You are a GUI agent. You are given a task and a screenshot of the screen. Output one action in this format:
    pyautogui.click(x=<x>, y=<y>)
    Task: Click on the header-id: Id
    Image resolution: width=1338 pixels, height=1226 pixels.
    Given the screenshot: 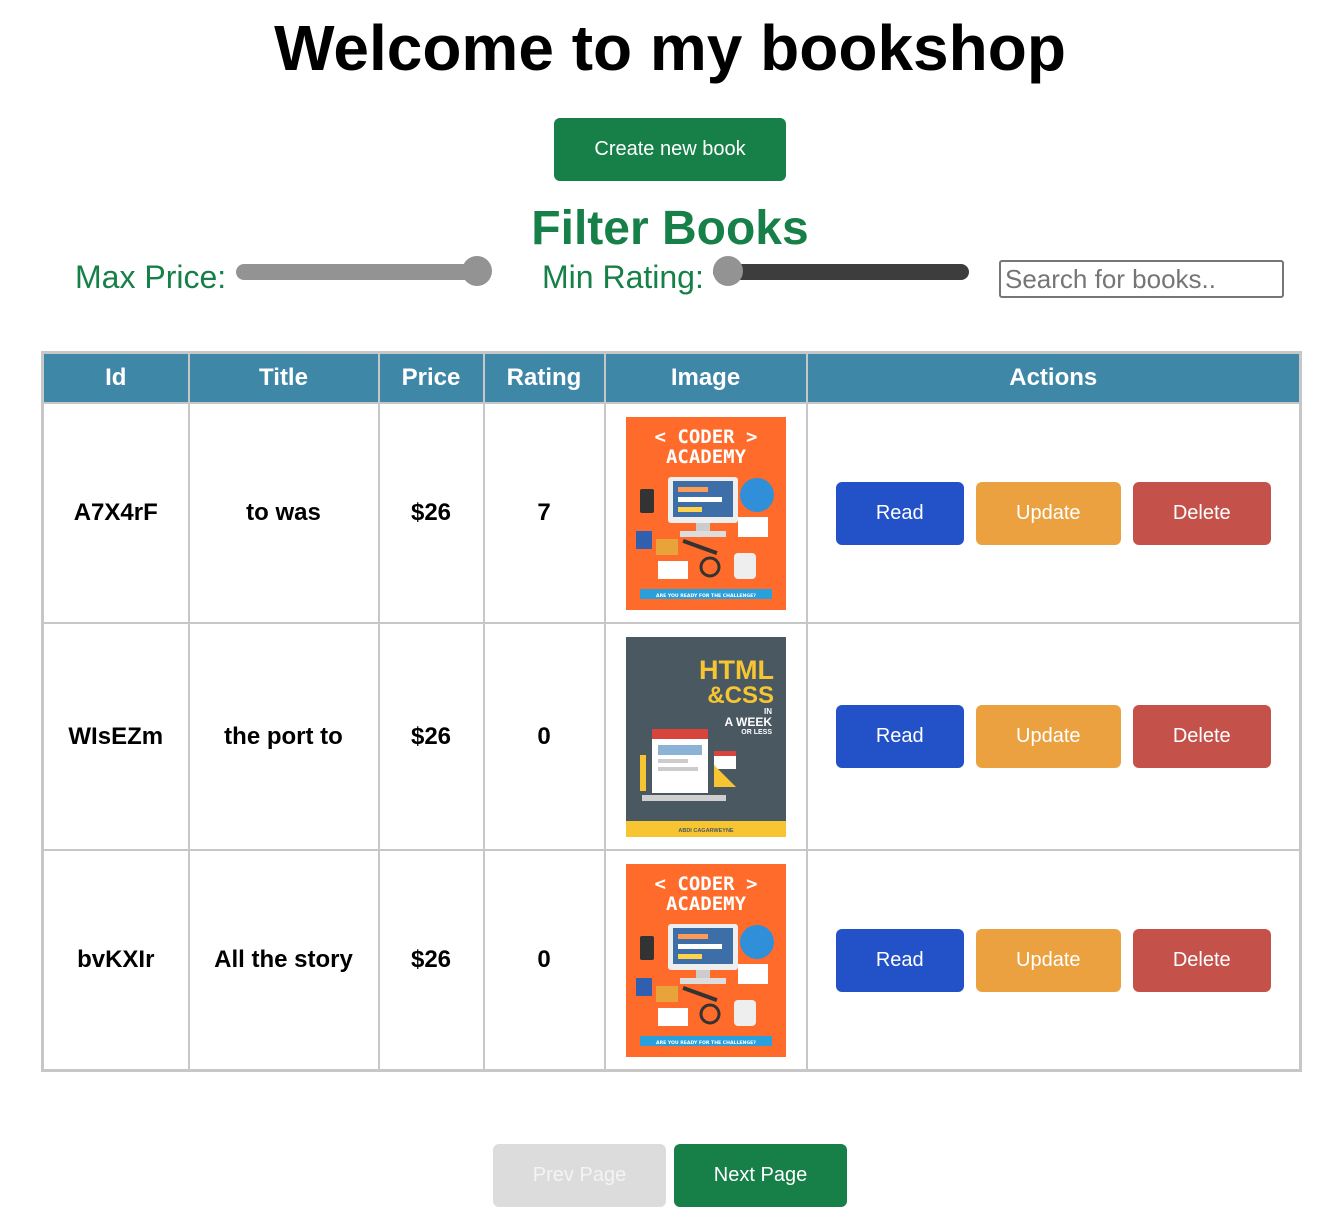 What is the action you would take?
    pyautogui.click(x=115, y=377)
    